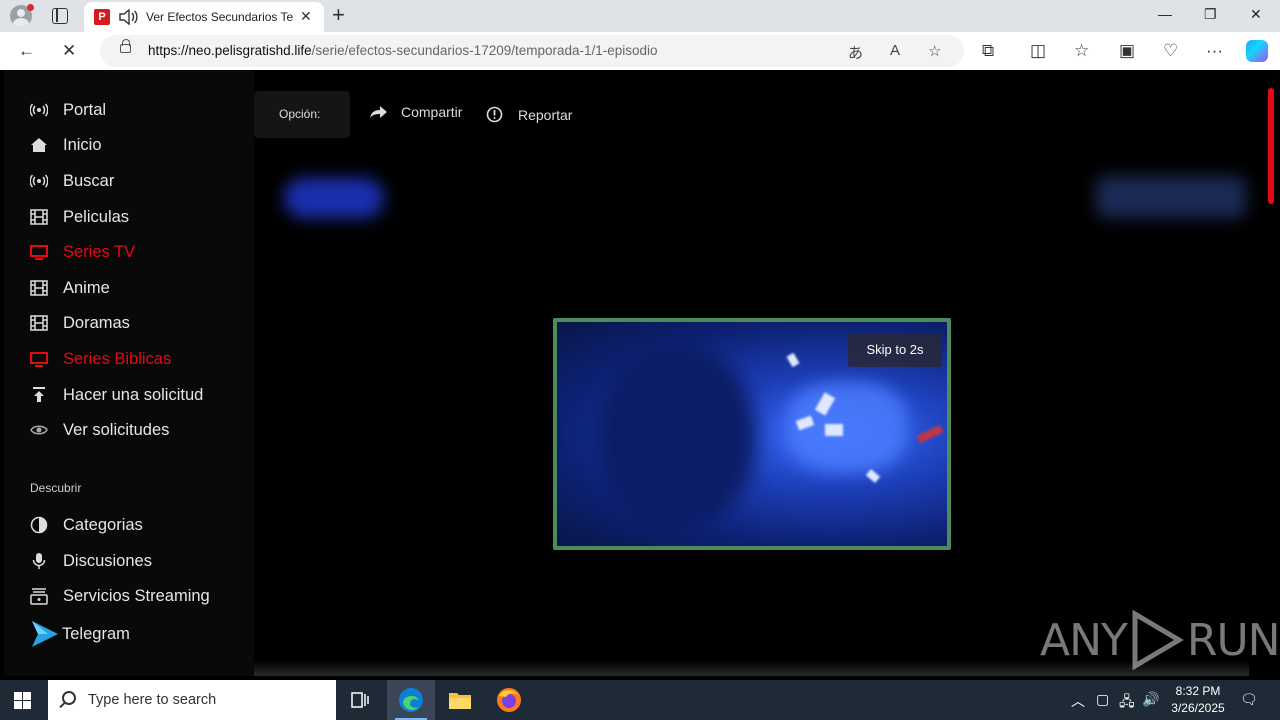 This screenshot has height=720, width=1280. What do you see at coordinates (69, 698) in the screenshot?
I see `search-icon` at bounding box center [69, 698].